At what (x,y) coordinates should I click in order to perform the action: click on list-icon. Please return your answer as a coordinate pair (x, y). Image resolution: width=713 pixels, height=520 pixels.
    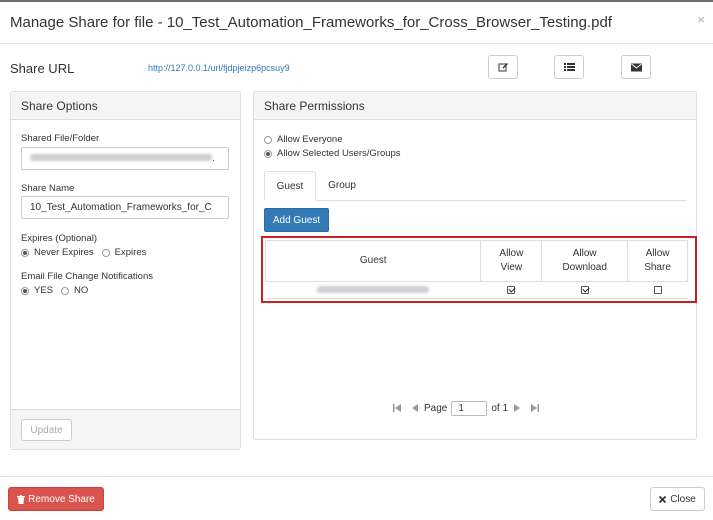
    Looking at the image, I should click on (569, 67).